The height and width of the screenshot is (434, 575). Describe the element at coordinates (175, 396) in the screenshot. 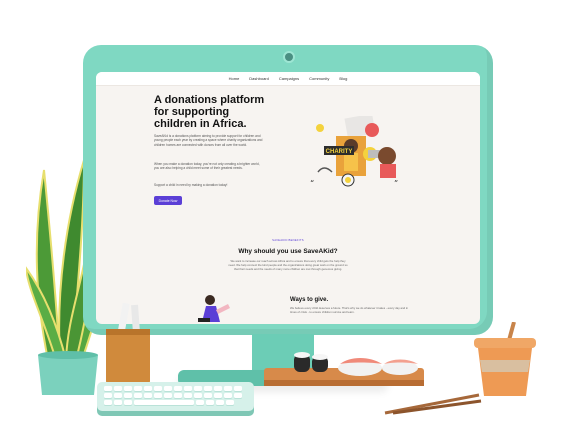

I see `keyboard` at that location.